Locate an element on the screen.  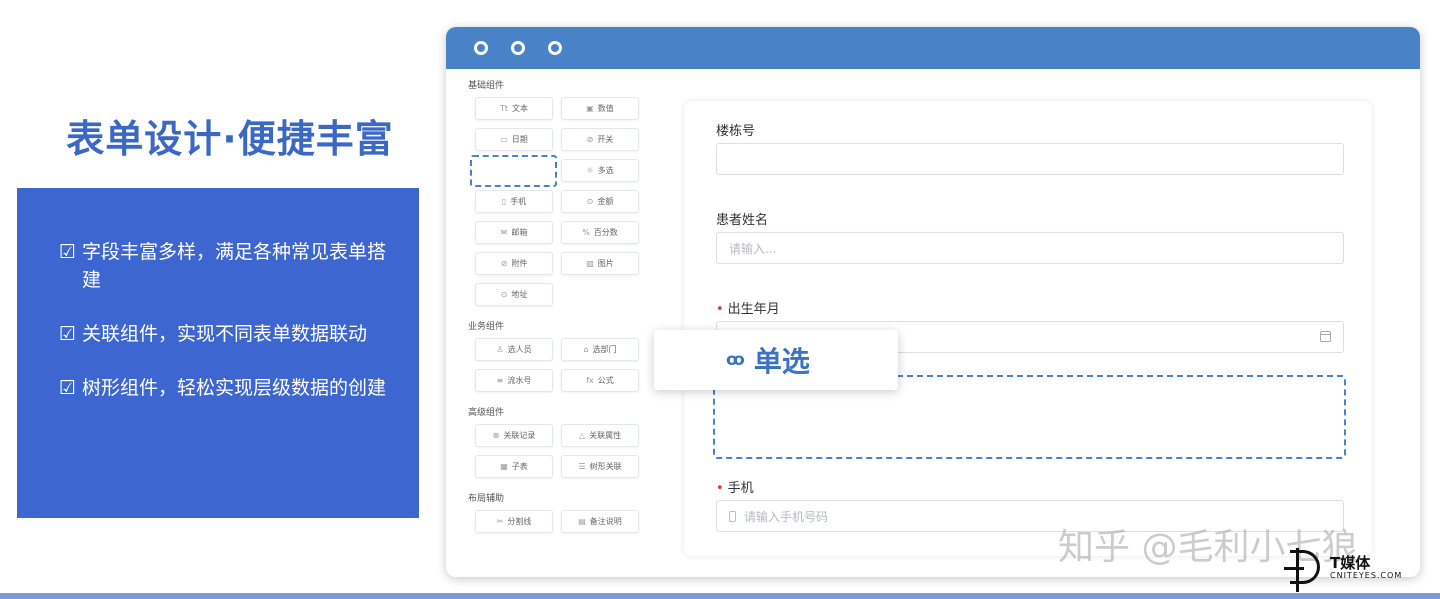
feature-item: ☑ 树形组件，轻松实现层级数据的创建 is located at coordinates (224, 388).